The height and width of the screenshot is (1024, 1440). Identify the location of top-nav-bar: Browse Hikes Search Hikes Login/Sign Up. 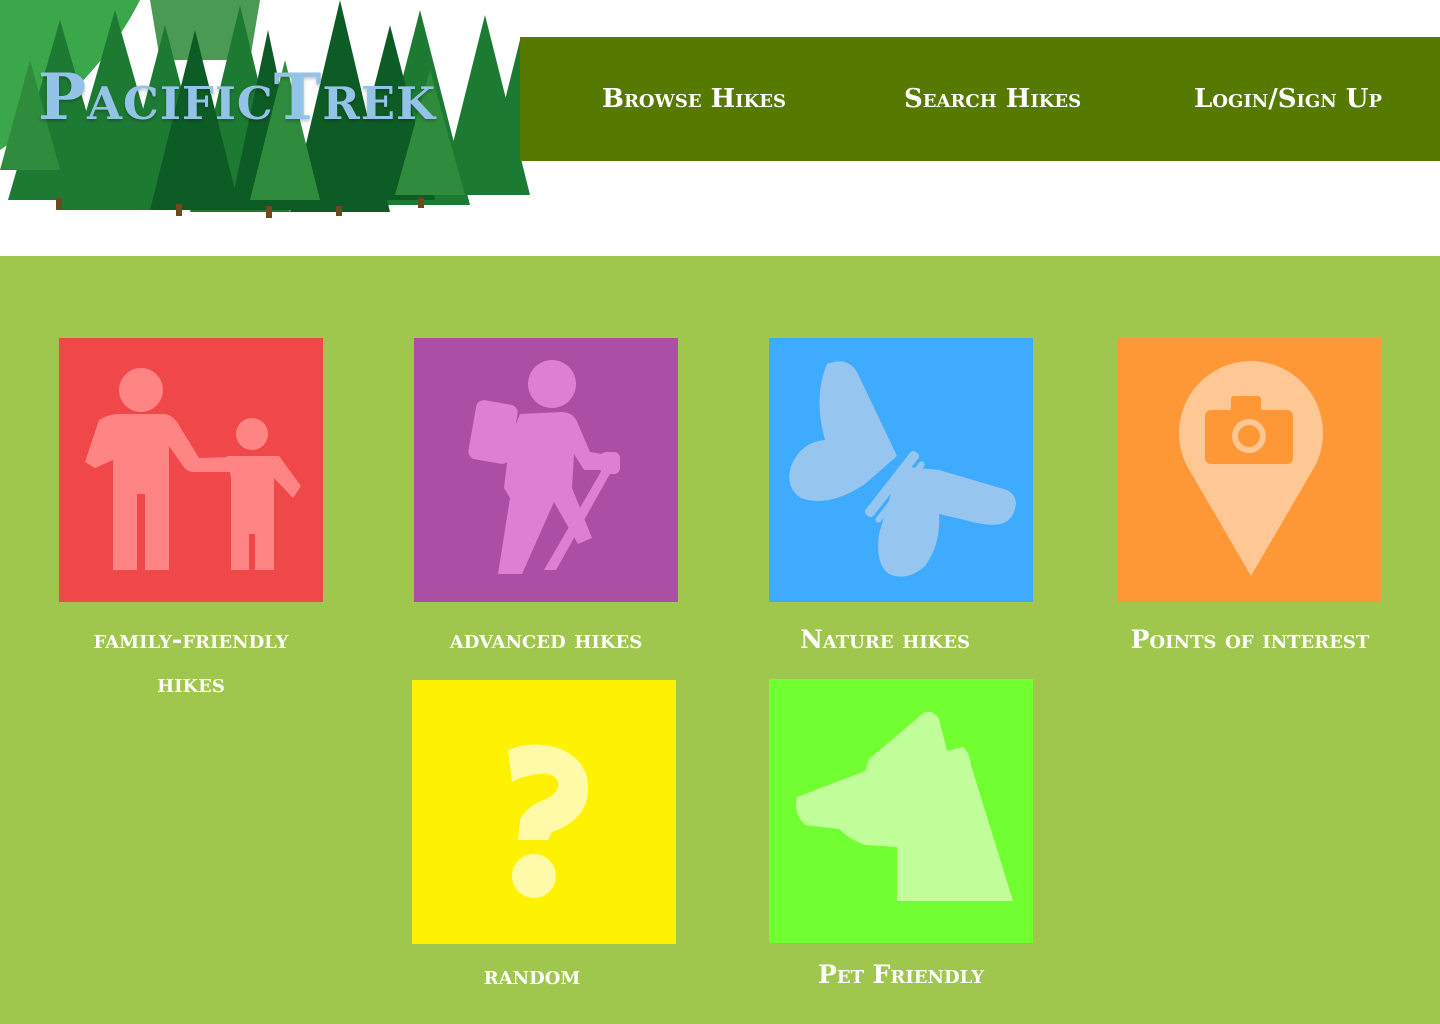
(980, 99).